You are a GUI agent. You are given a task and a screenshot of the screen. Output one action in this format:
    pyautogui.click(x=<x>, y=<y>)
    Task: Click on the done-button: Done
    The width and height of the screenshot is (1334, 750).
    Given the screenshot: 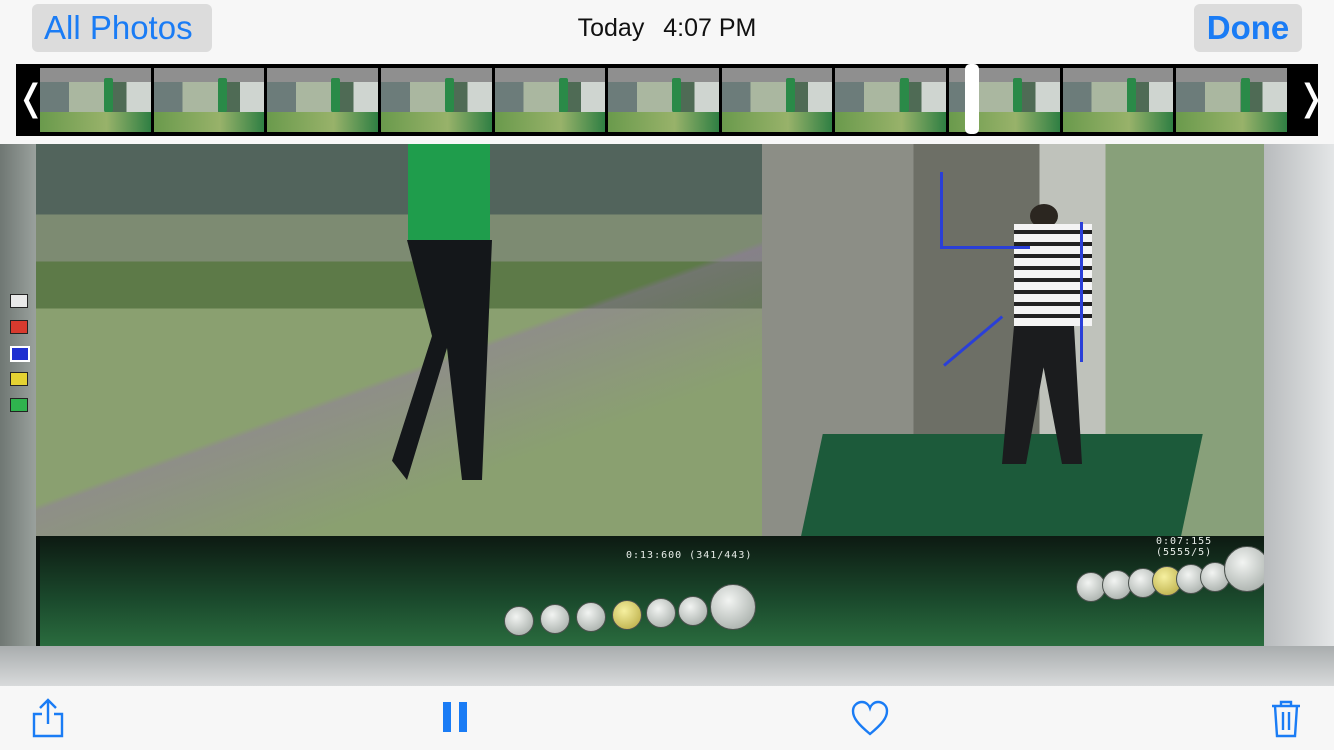 What is the action you would take?
    pyautogui.click(x=1248, y=28)
    